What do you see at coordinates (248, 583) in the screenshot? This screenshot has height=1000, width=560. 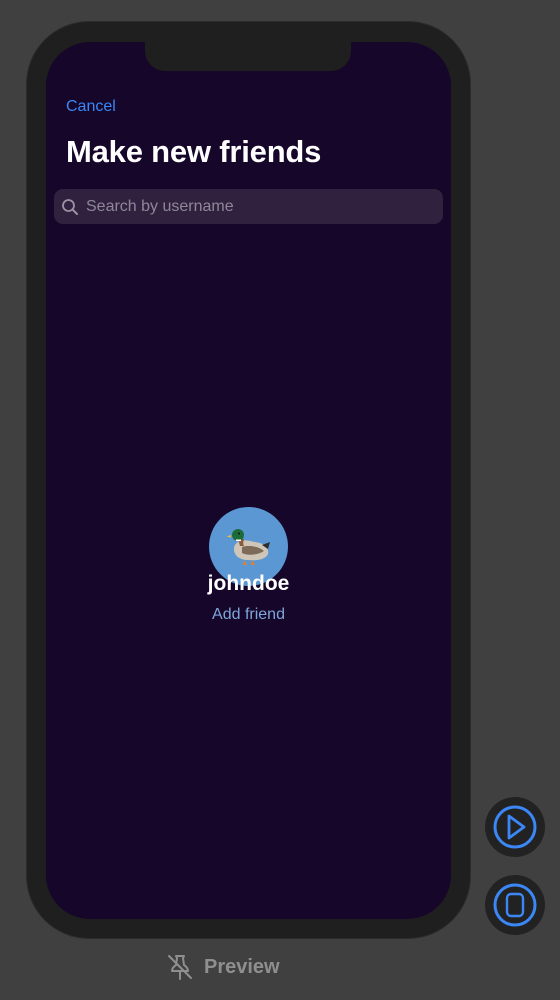 I see `username-label: johndoe` at bounding box center [248, 583].